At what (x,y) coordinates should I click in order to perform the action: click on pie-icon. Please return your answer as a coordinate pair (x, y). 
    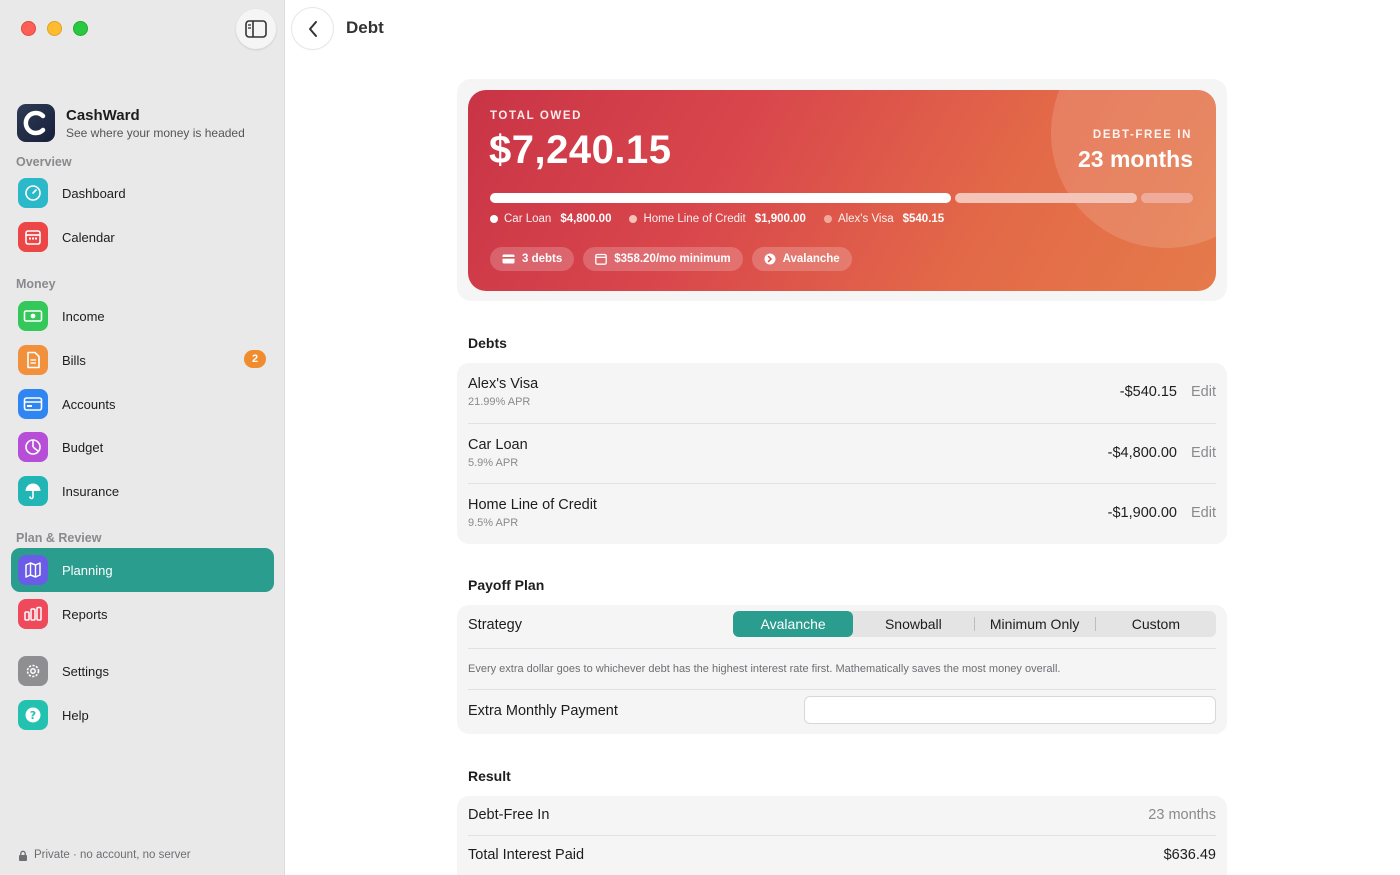
    Looking at the image, I should click on (33, 447).